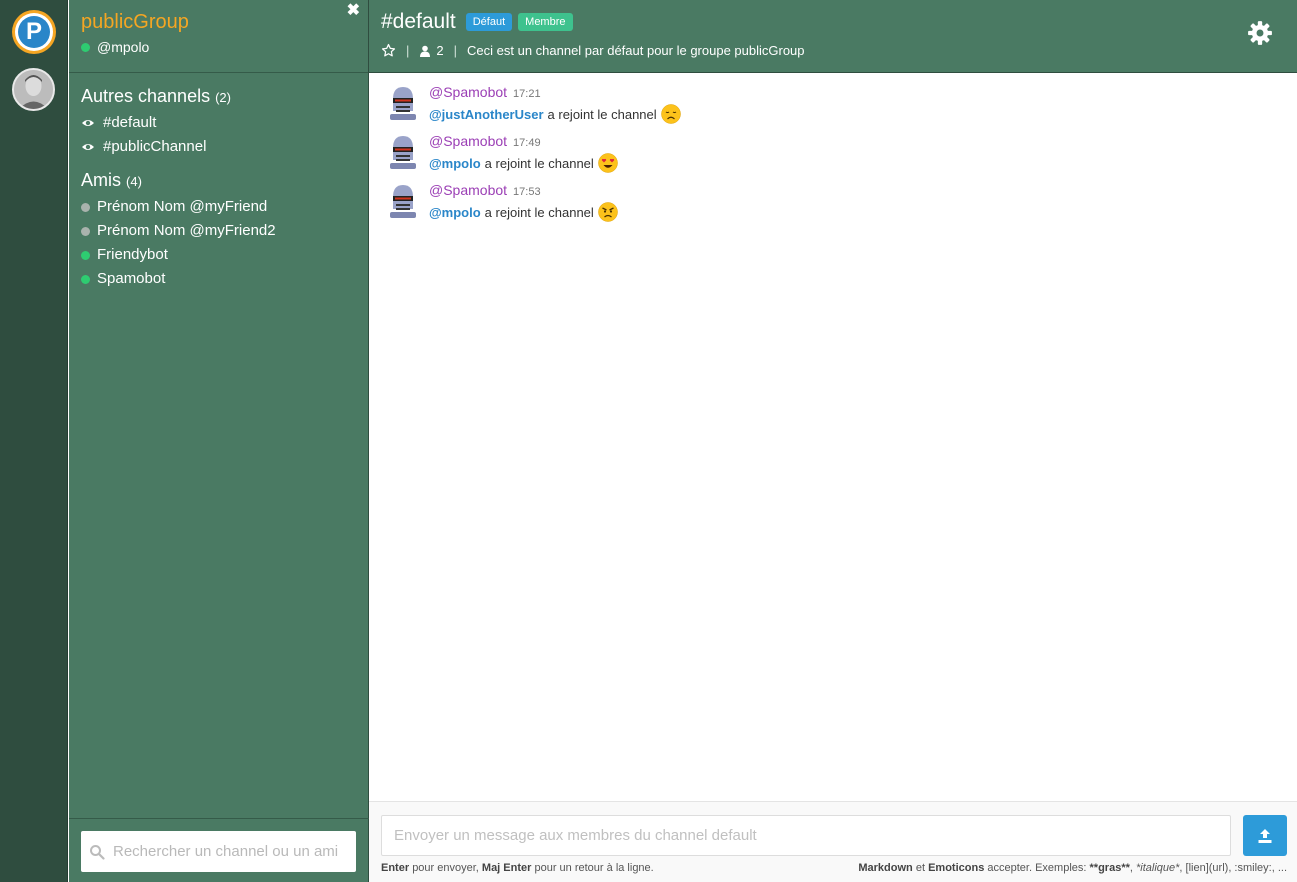 Image resolution: width=1297 pixels, height=882 pixels. I want to click on friends-title: Amis, so click(101, 180).